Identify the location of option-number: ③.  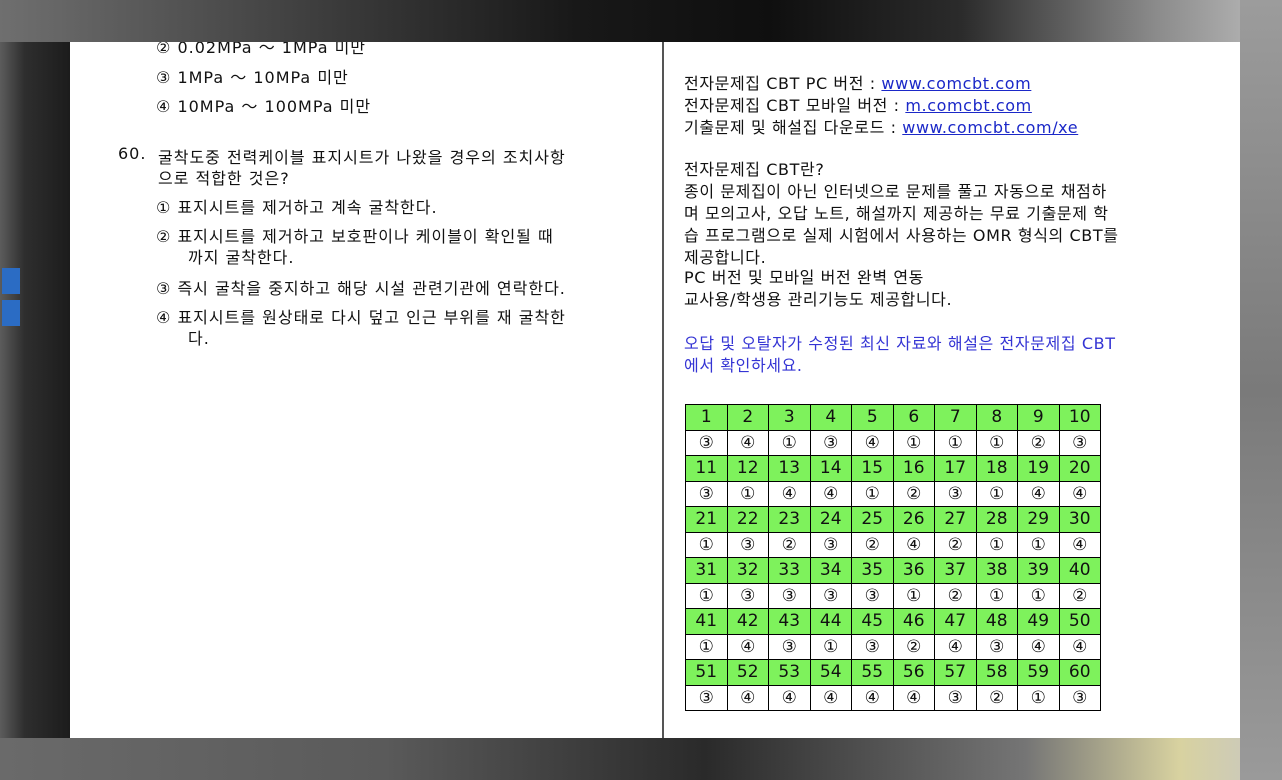
(164, 288).